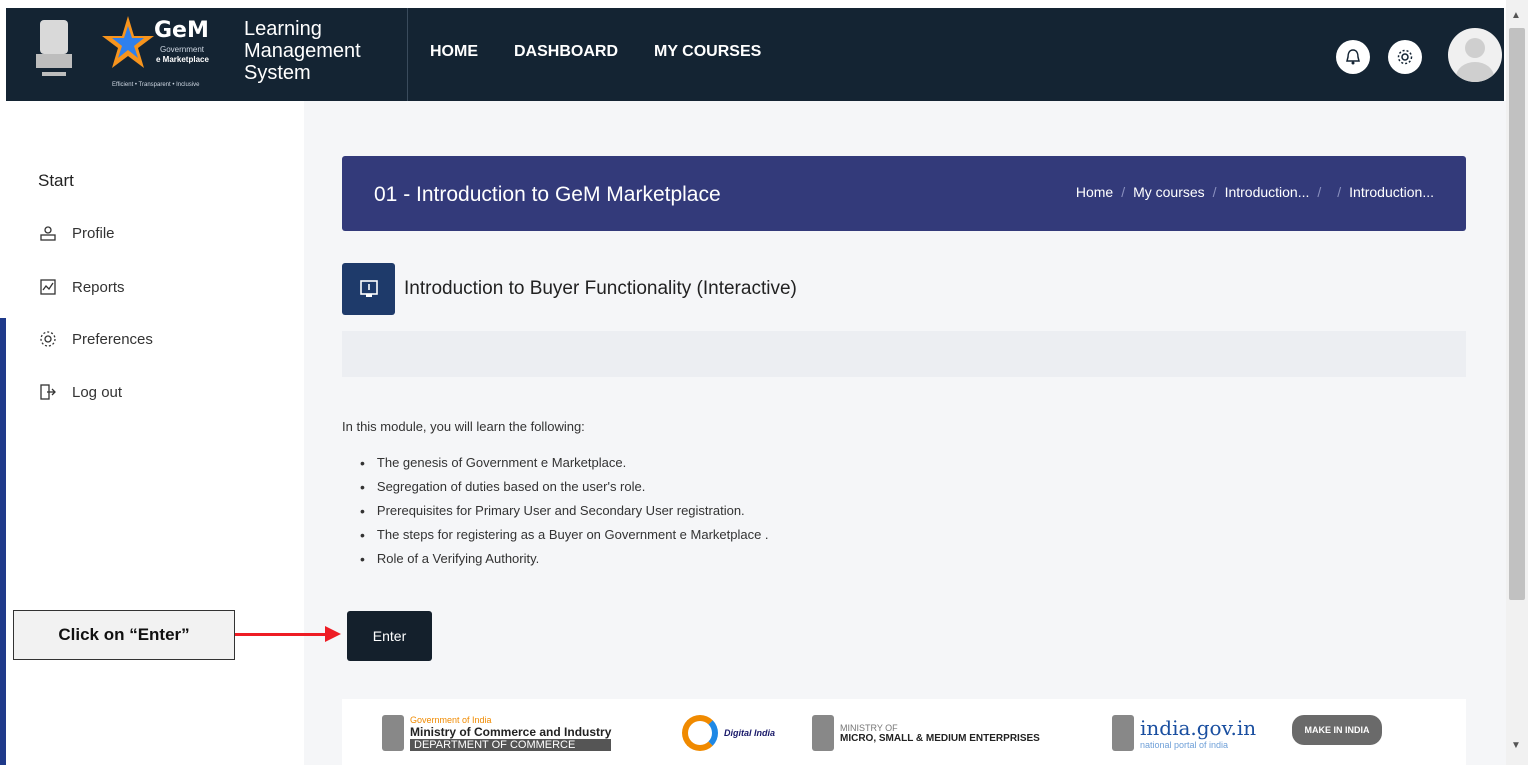 The height and width of the screenshot is (765, 1528). Describe the element at coordinates (564, 559) in the screenshot. I see `list-item: Role of a Verifying Authority.` at that location.